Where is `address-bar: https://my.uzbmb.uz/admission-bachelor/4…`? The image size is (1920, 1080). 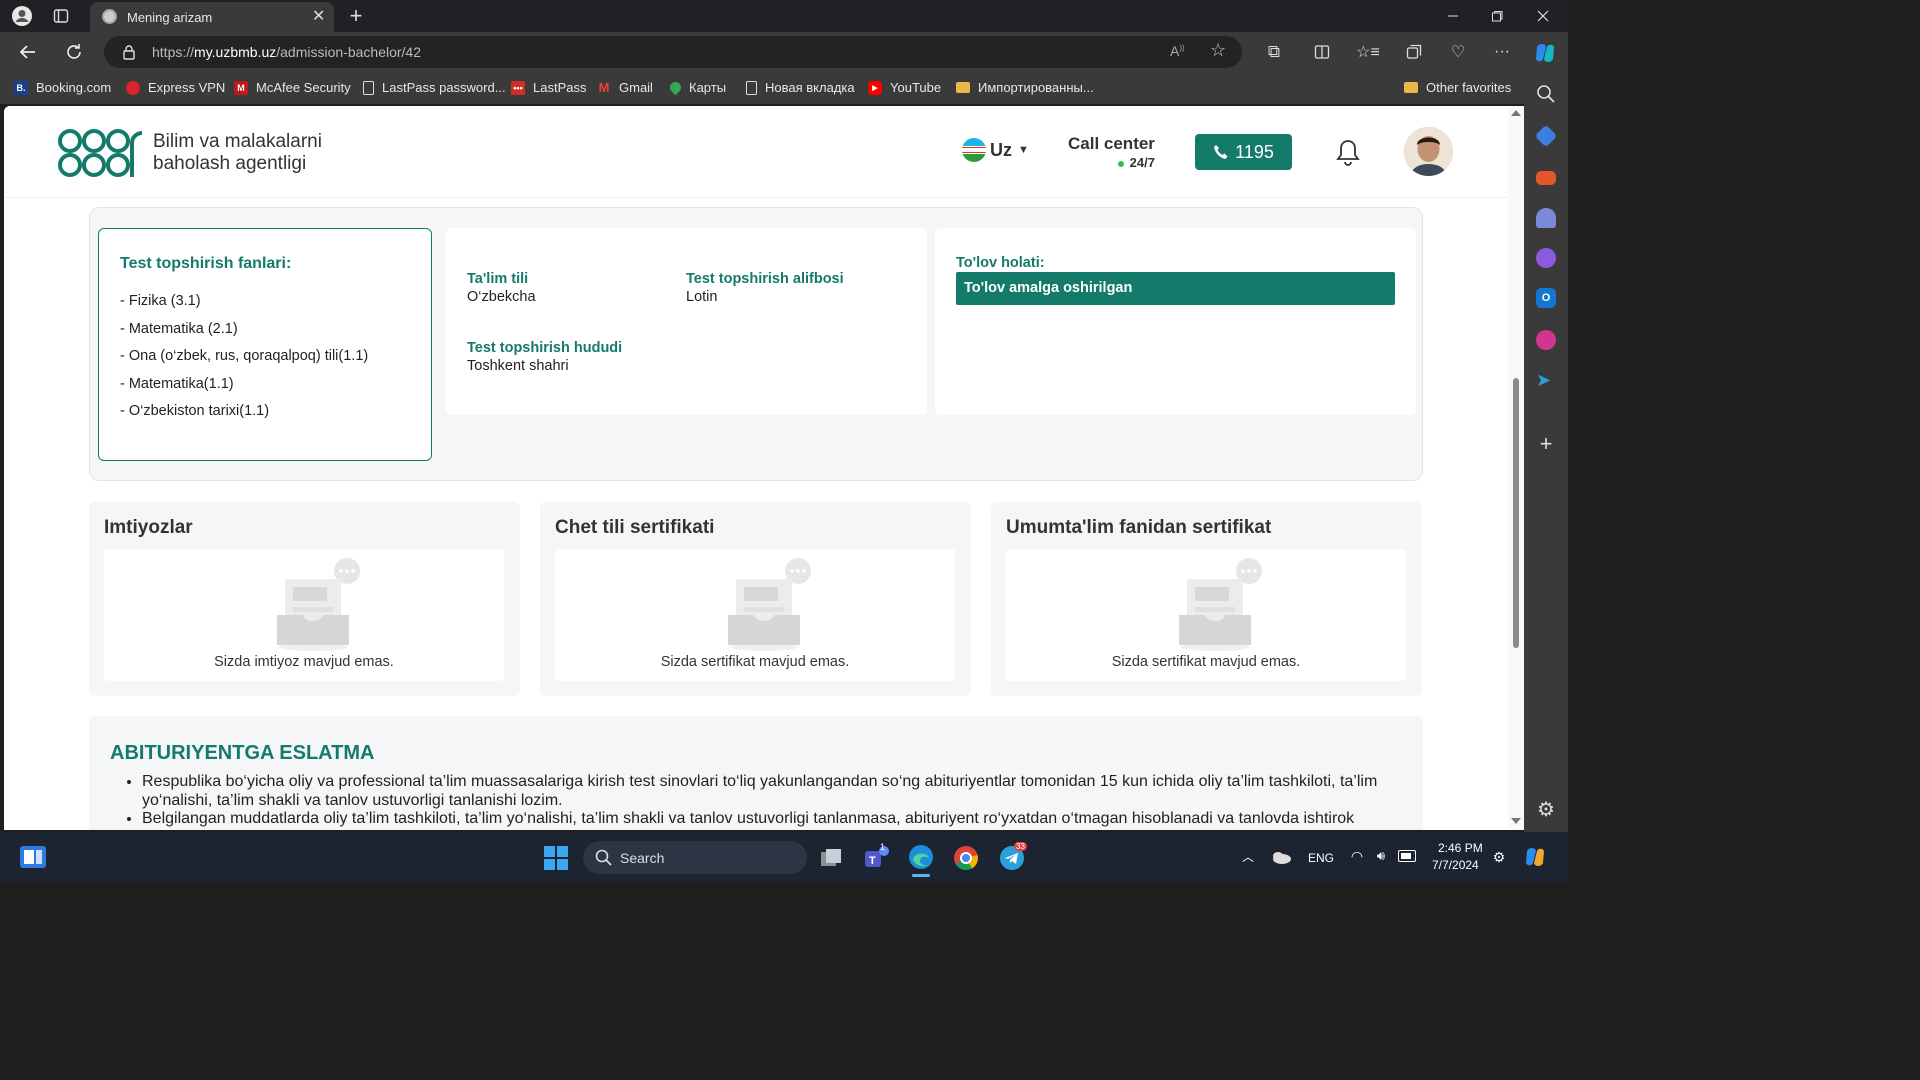 address-bar: https://my.uzbmb.uz/admission-bachelor/4… is located at coordinates (673, 52).